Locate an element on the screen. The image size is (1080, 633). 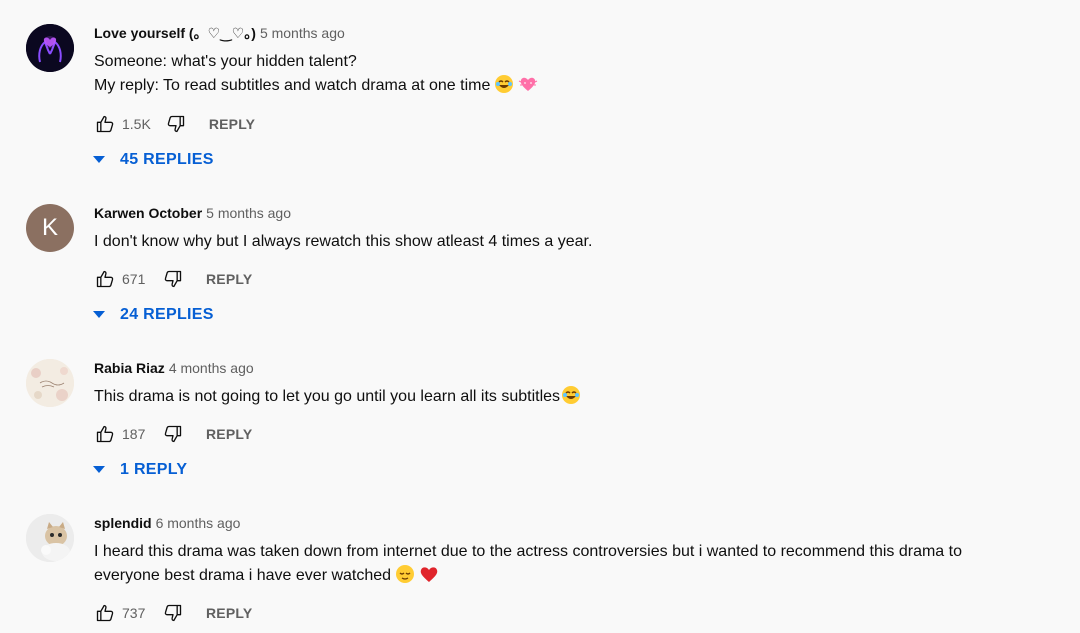
comment-time: 4 months ago is located at coordinates (211, 368).